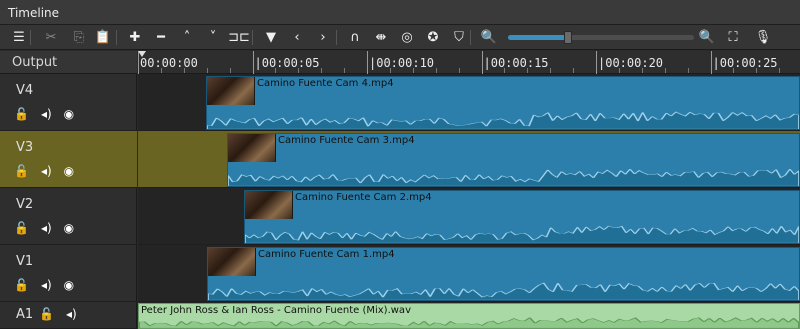 This screenshot has width=800, height=329. I want to click on track-header-v2: V2 🔓 ◂) ◉, so click(68, 216).